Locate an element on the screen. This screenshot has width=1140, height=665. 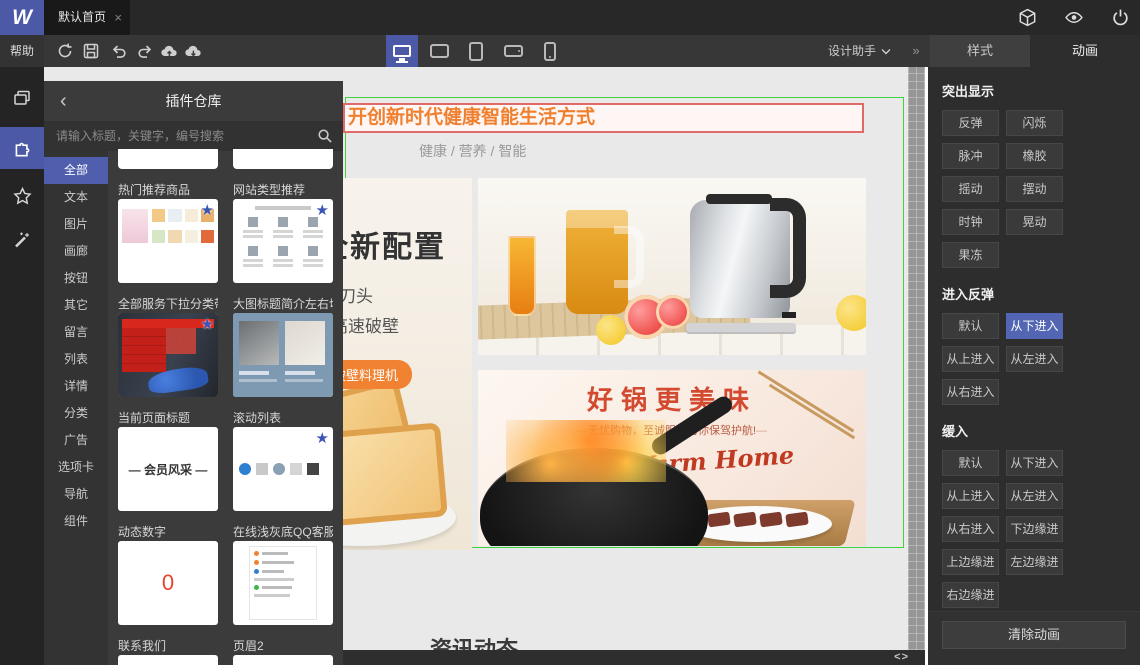
back-chevron-icon: ‹ is located at coordinates (63, 101).